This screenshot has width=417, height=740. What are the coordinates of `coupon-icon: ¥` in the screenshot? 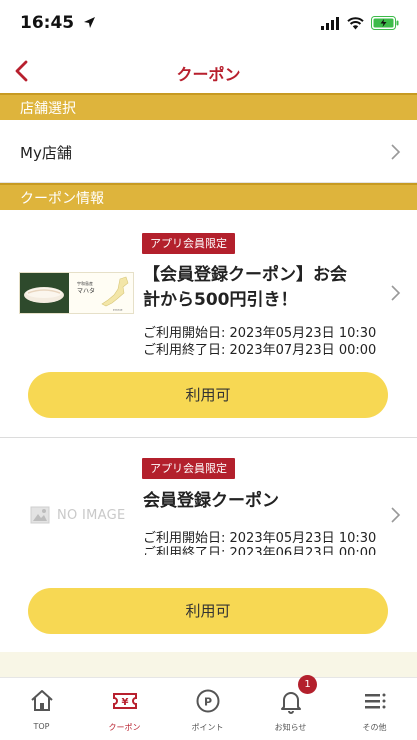 It's located at (124, 701).